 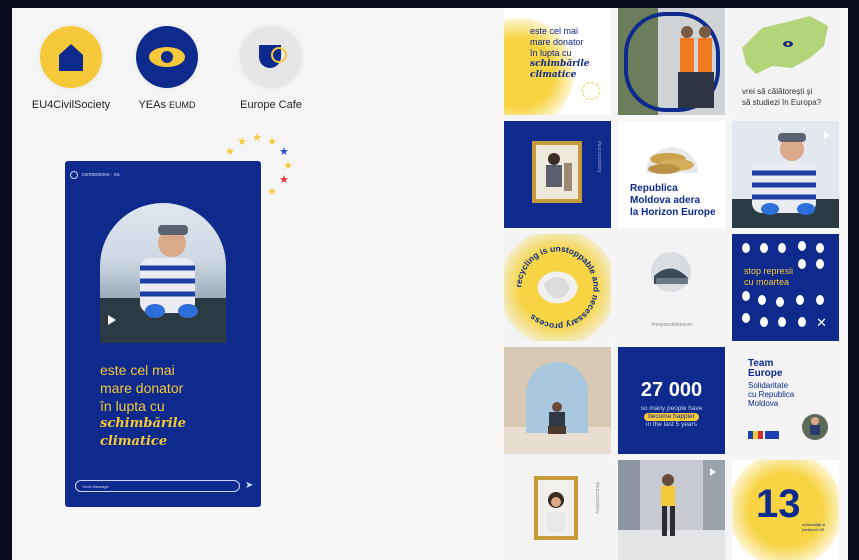 I want to click on stars-ring, so click(x=591, y=91).